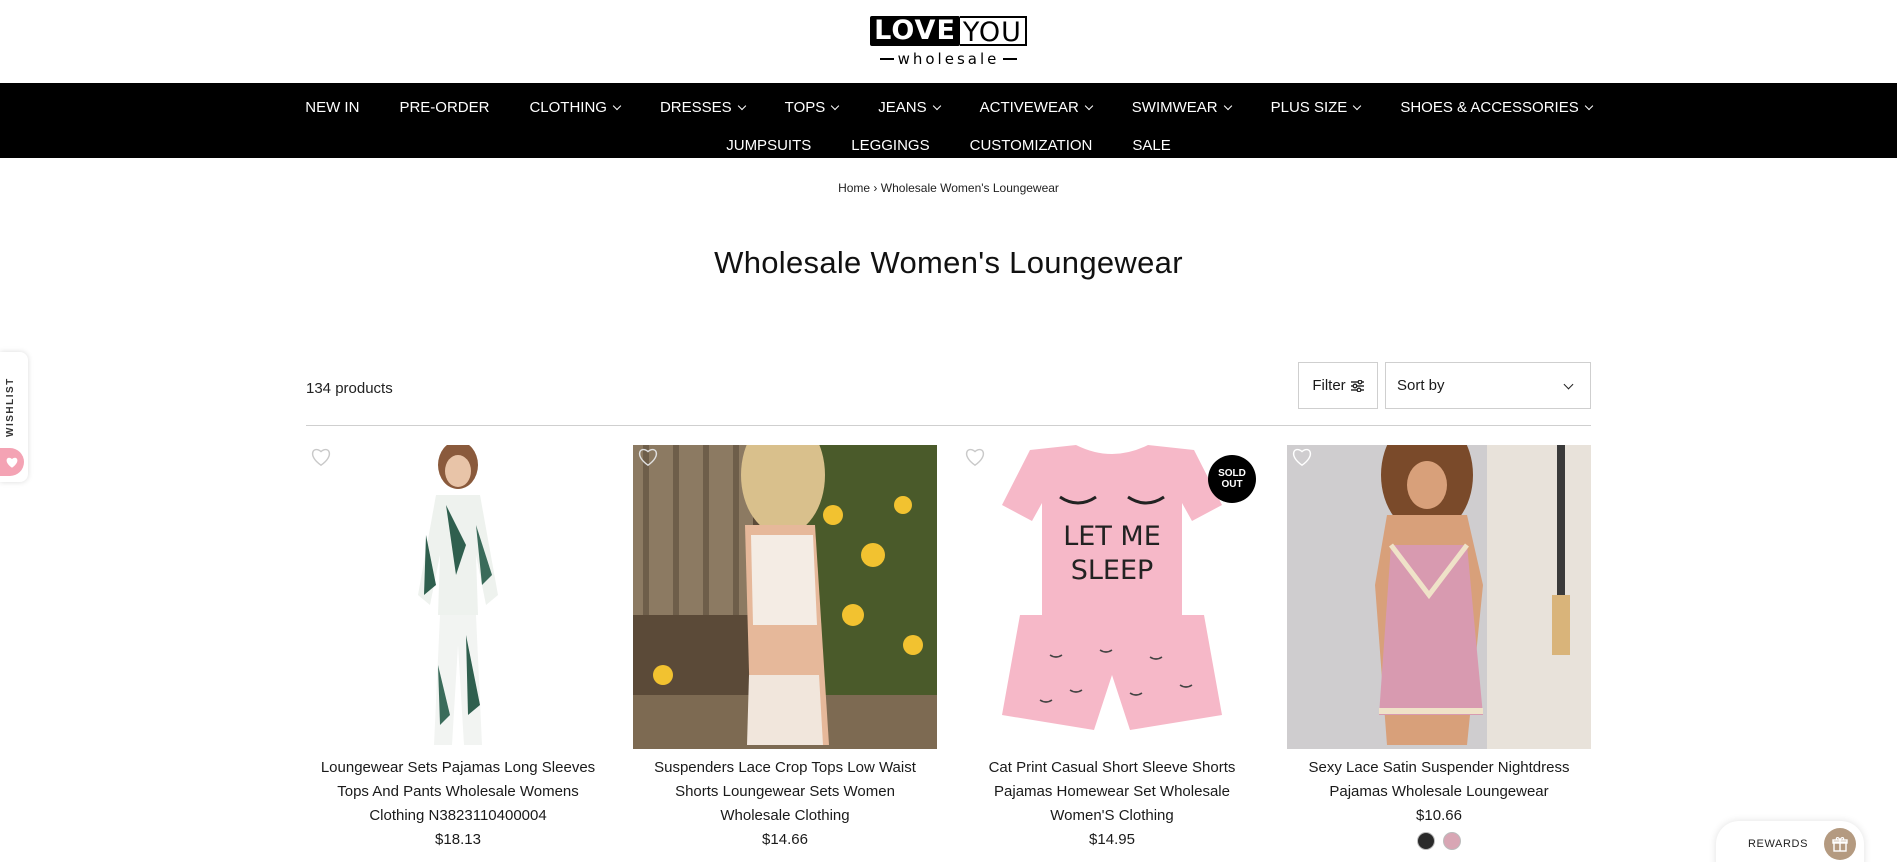 This screenshot has width=1897, height=862. I want to click on nav-item-new-in: NEW IN, so click(332, 107).